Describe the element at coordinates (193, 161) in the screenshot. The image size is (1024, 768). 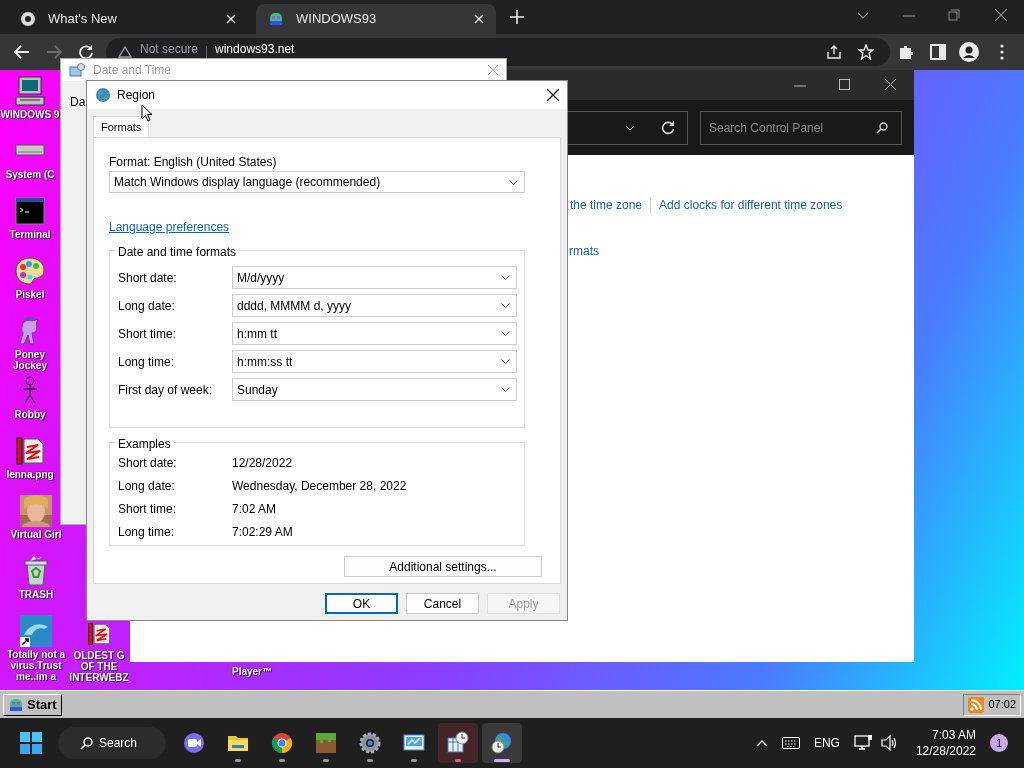
I see `field-label: Format: English (United States)` at that location.